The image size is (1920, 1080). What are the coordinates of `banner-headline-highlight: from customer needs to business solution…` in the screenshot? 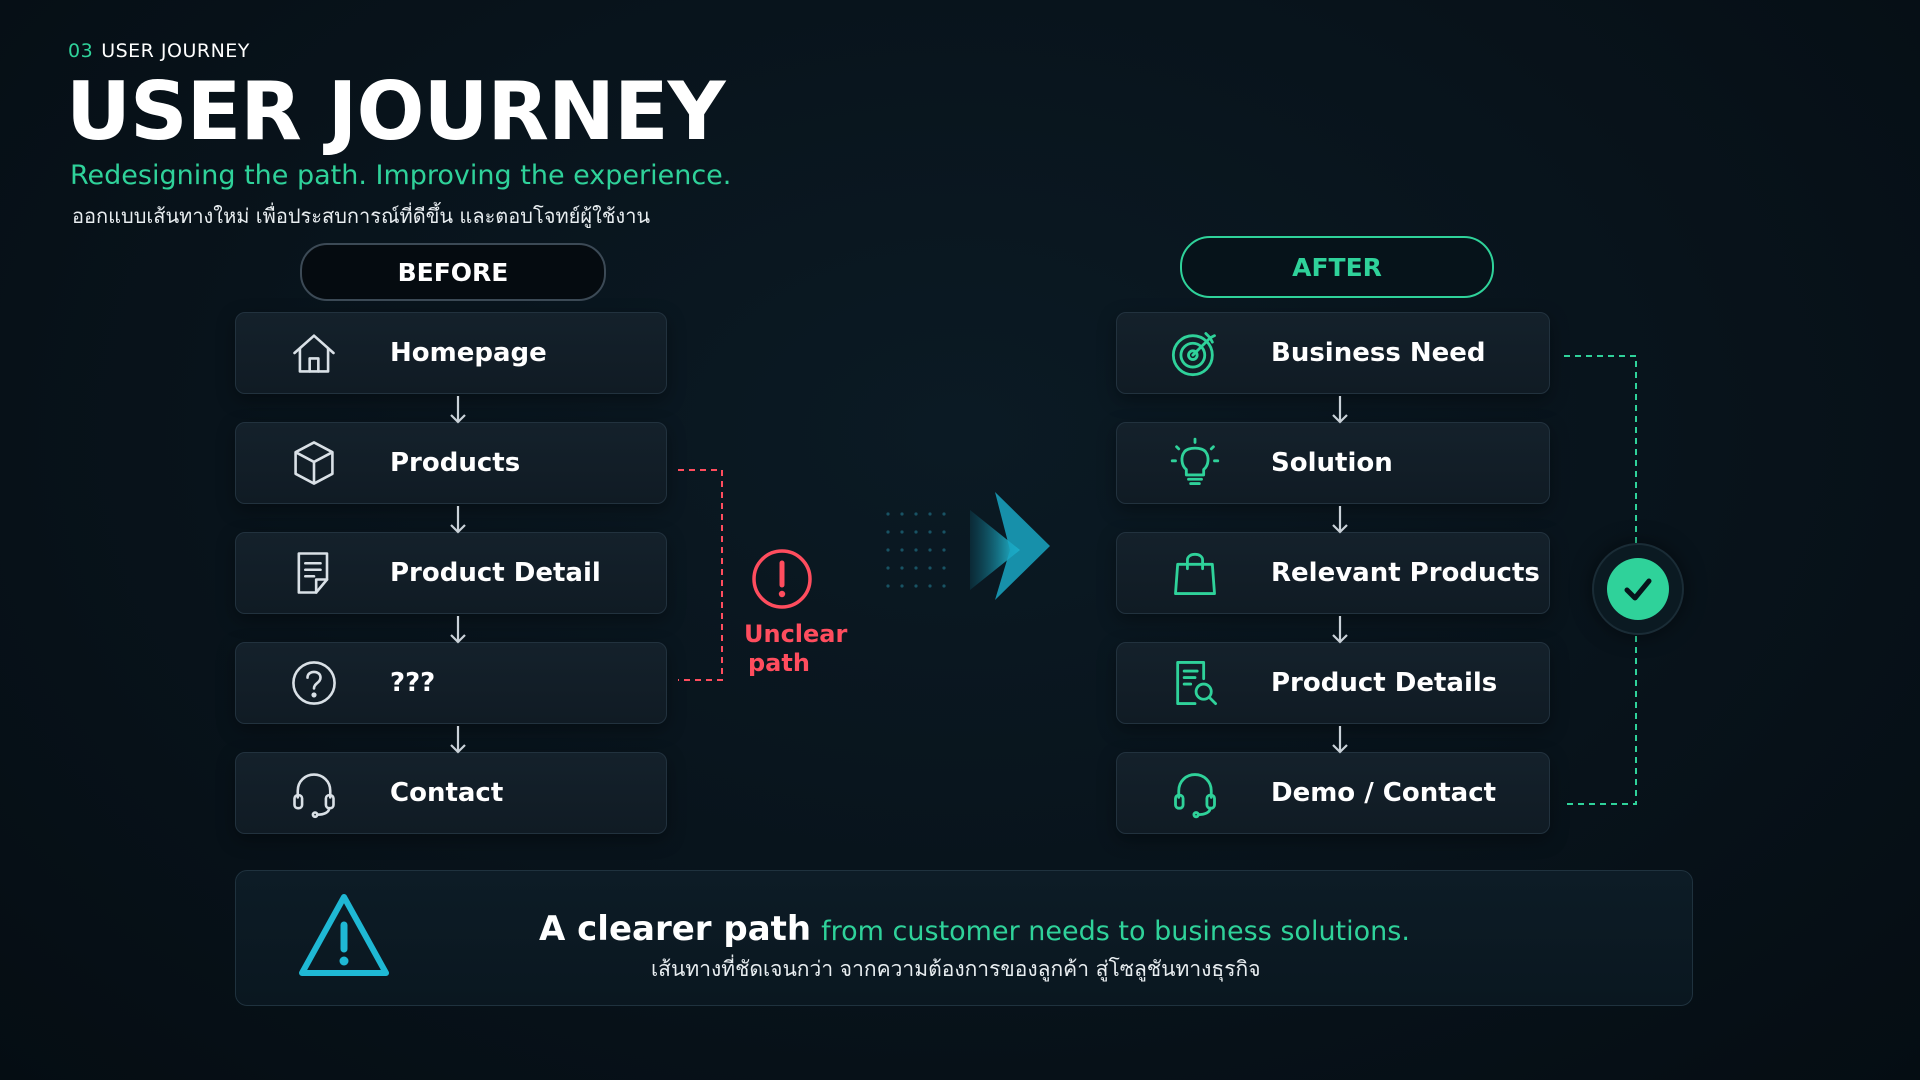 It's located at (1115, 931).